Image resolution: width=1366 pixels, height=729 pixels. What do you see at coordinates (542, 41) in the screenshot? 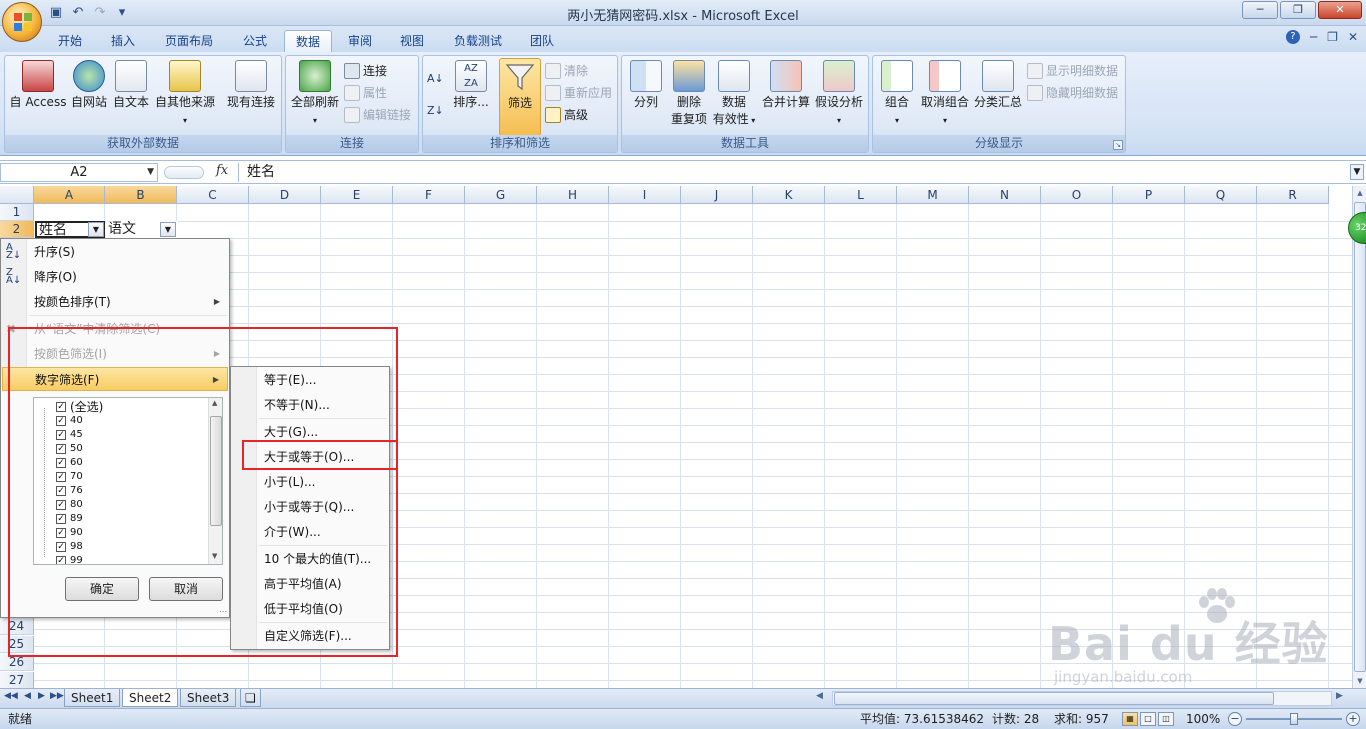
I see `tab-team: 团队` at bounding box center [542, 41].